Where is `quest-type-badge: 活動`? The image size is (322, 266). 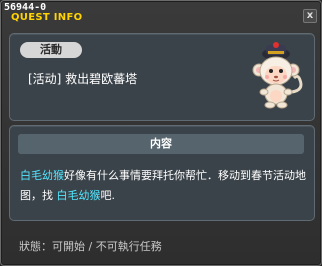 quest-type-badge: 活動 is located at coordinates (51, 50).